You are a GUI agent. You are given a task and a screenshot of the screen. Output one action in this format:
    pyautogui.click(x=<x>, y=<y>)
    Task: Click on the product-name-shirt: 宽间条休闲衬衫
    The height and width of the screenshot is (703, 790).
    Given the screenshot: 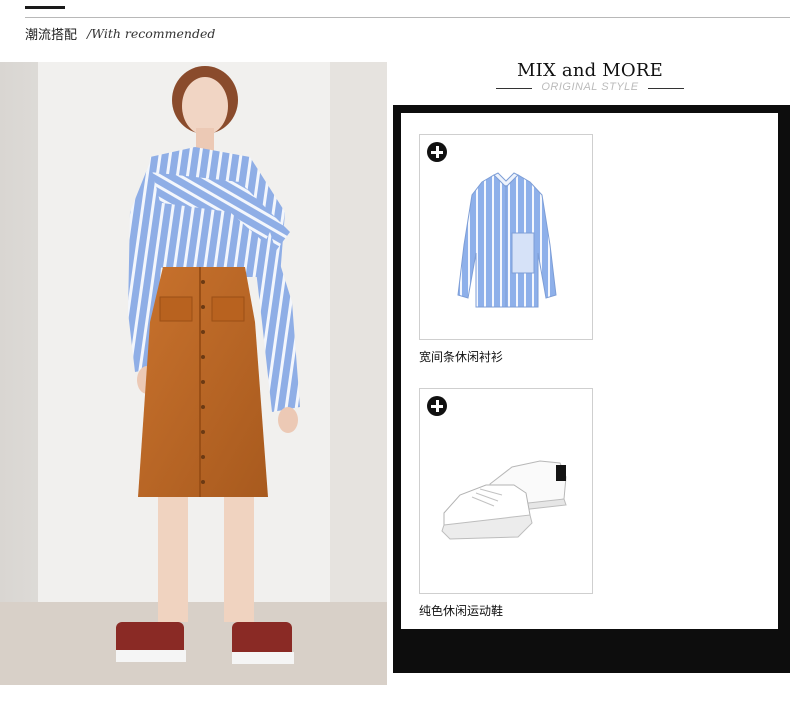 What is the action you would take?
    pyautogui.click(x=505, y=356)
    